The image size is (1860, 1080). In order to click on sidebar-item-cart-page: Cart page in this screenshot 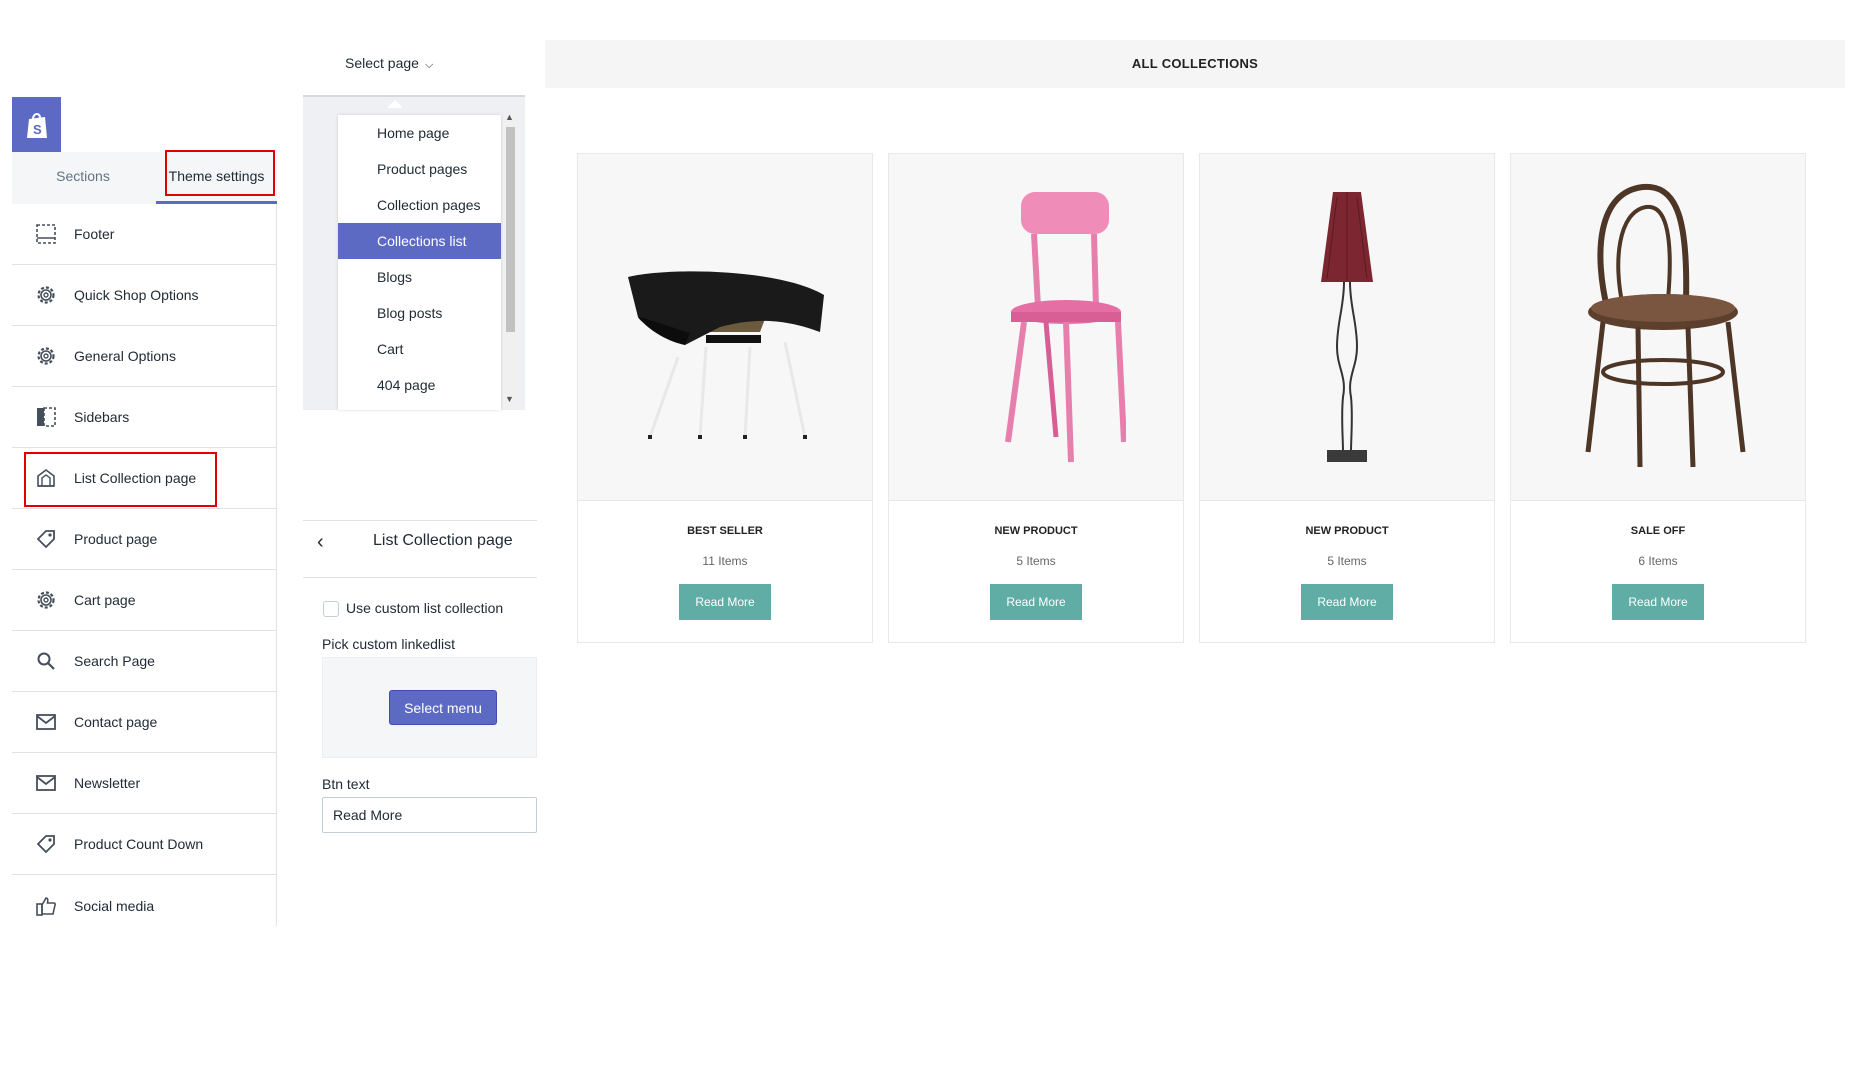, I will do `click(144, 600)`.